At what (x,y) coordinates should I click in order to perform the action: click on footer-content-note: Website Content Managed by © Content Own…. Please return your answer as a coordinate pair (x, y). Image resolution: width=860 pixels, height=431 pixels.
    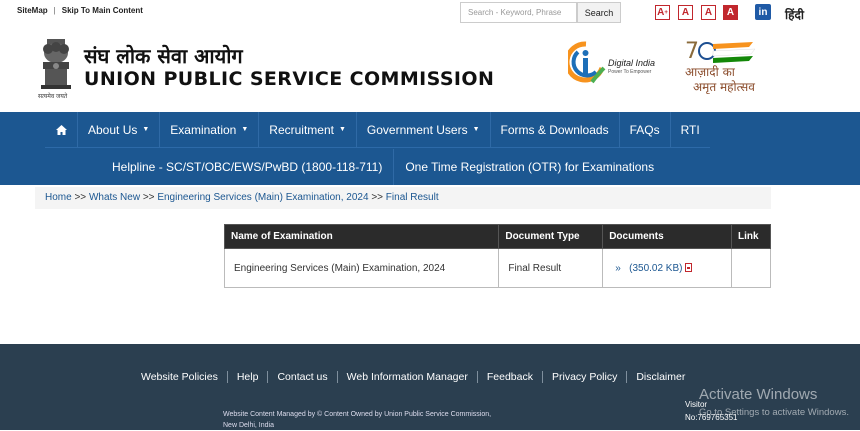
    Looking at the image, I should click on (357, 420).